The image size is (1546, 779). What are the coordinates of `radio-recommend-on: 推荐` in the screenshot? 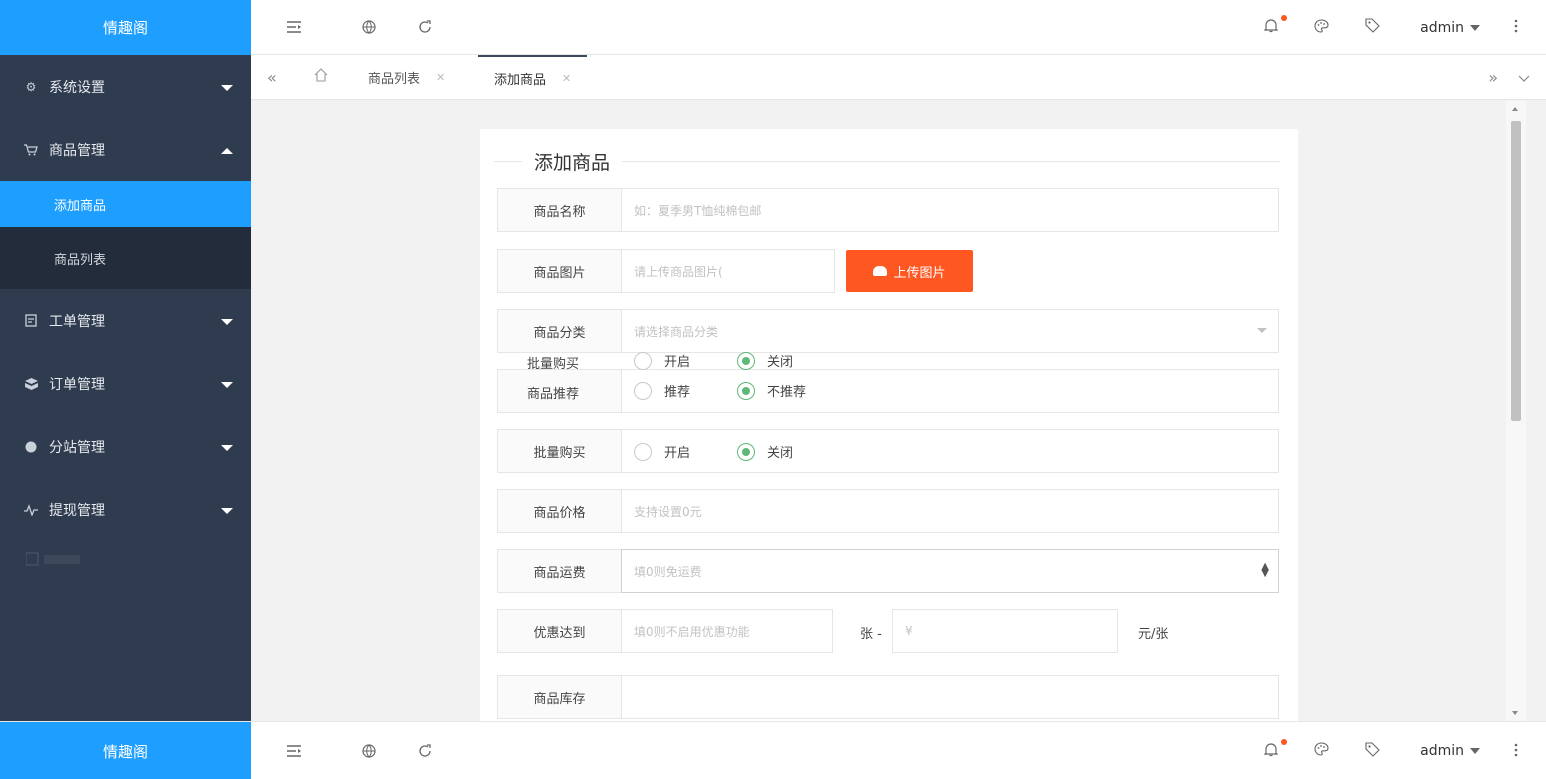 It's located at (662, 390).